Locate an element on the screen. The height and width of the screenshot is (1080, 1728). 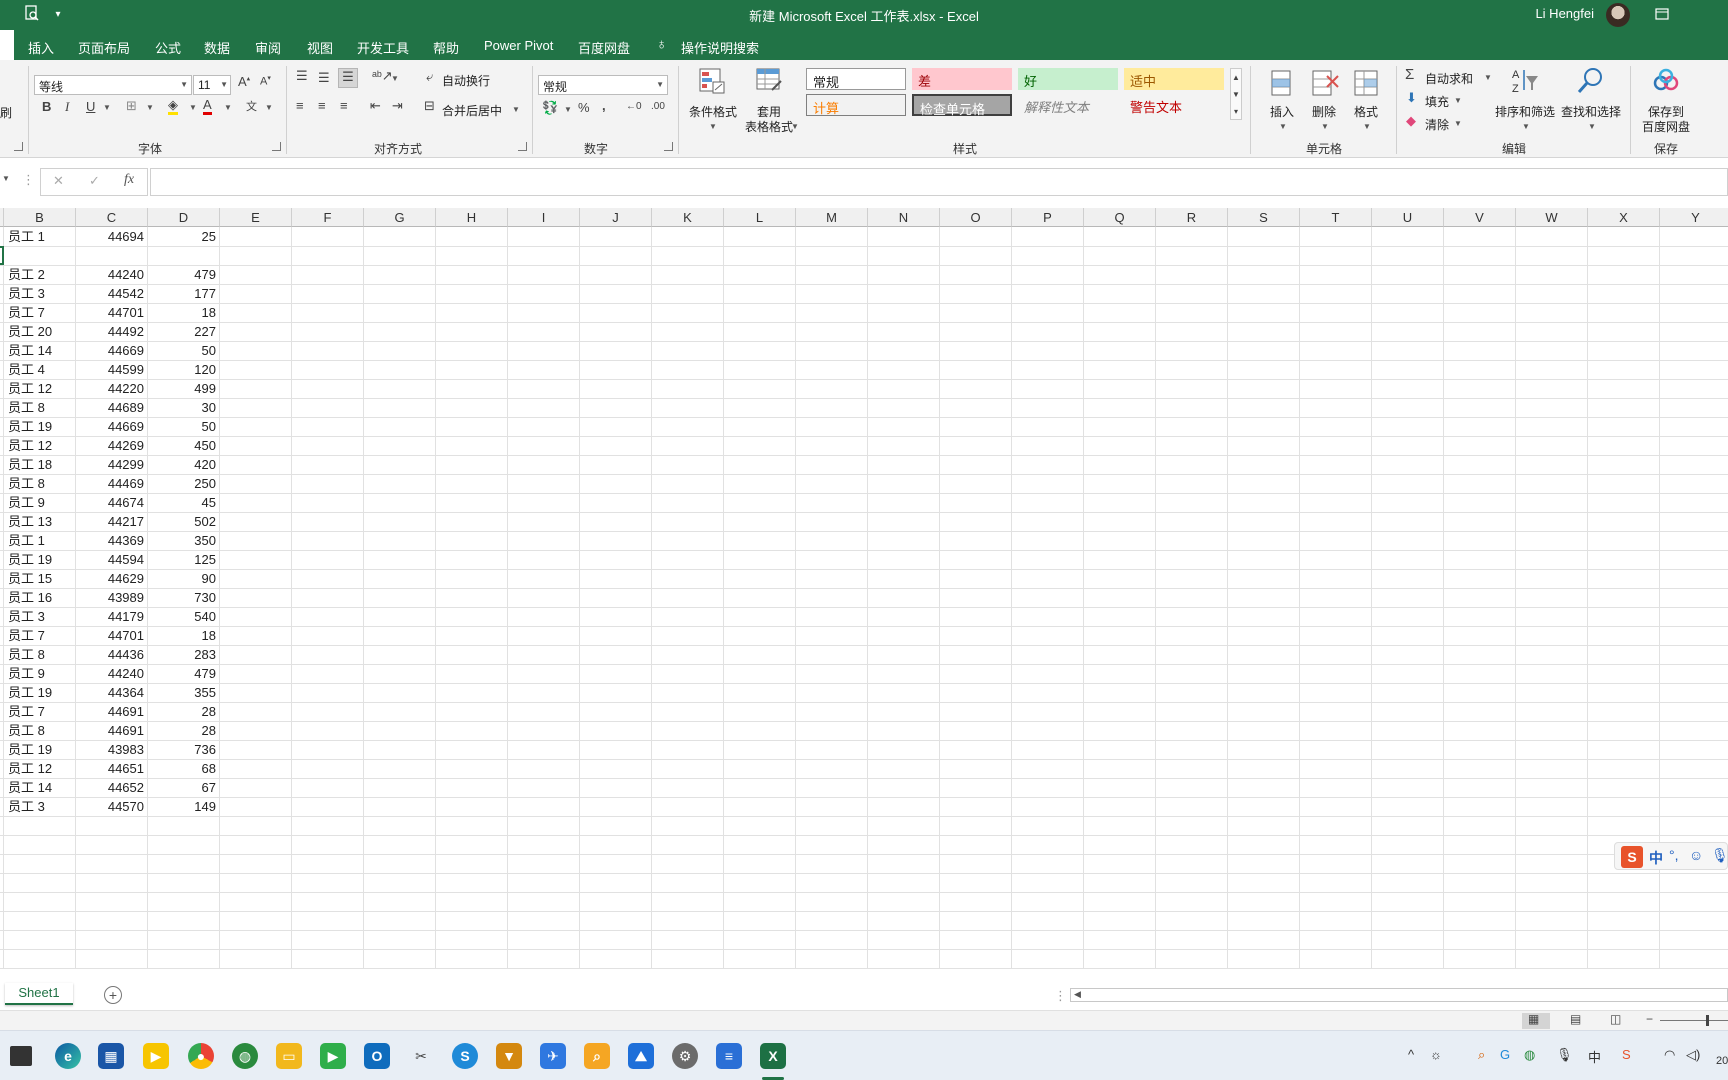
column-header-b: B is located at coordinates (40, 217).